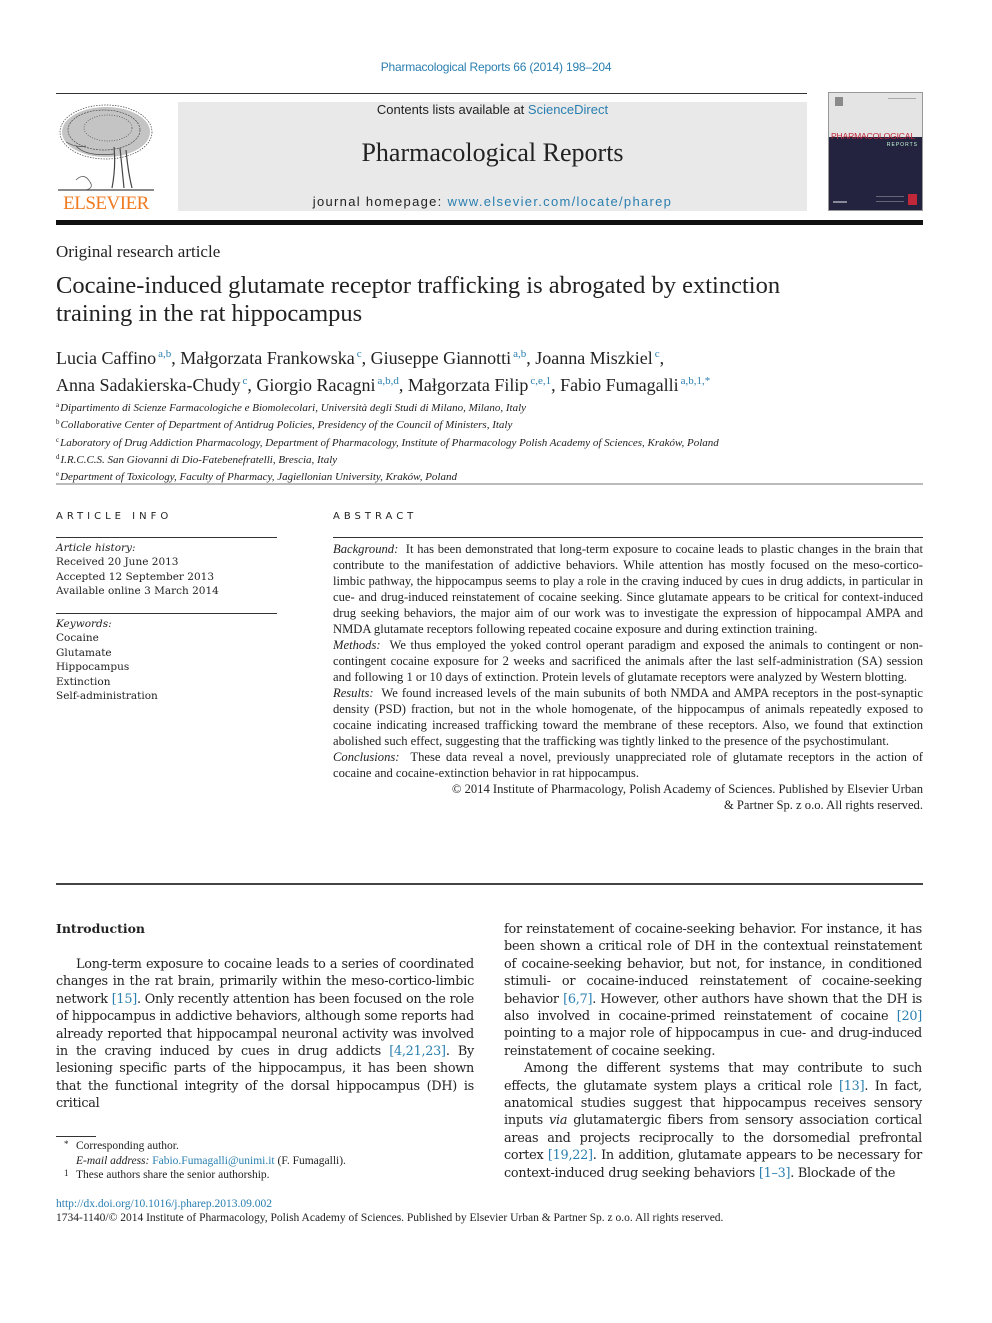  Describe the element at coordinates (696, 381) in the screenshot. I see `author-affiliation-ref: a,b,1,*` at that location.